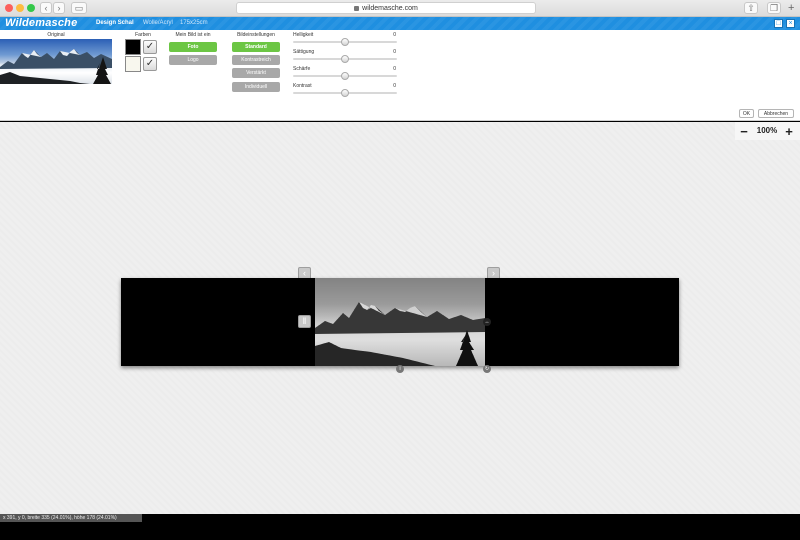  What do you see at coordinates (746, 113) in the screenshot?
I see `ok-button: OK` at bounding box center [746, 113].